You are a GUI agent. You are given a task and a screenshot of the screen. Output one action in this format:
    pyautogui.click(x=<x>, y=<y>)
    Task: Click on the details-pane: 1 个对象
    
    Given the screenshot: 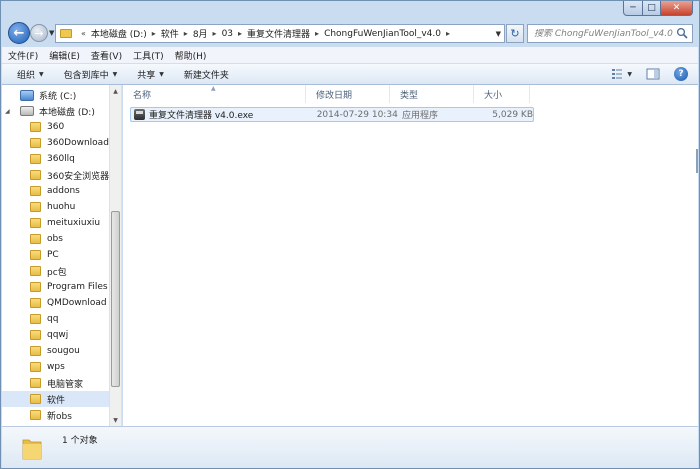 What is the action you would take?
    pyautogui.click(x=350, y=447)
    